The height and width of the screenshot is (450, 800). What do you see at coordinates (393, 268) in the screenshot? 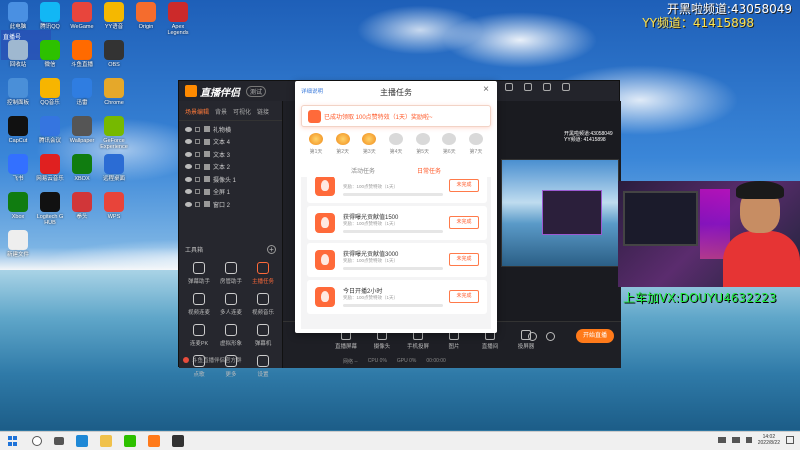
I see `task-progress-bar` at bounding box center [393, 268].